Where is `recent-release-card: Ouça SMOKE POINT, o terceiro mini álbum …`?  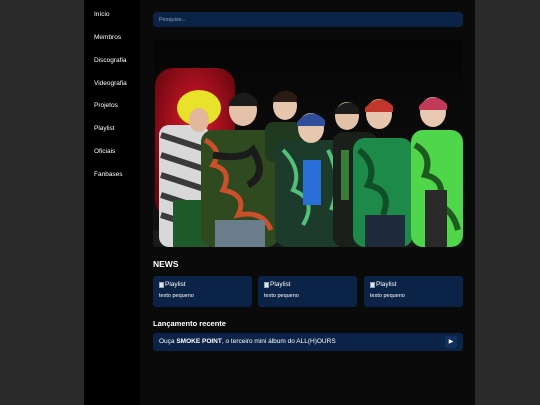 recent-release-card: Ouça SMOKE POINT, o terceiro mini álbum … is located at coordinates (308, 342).